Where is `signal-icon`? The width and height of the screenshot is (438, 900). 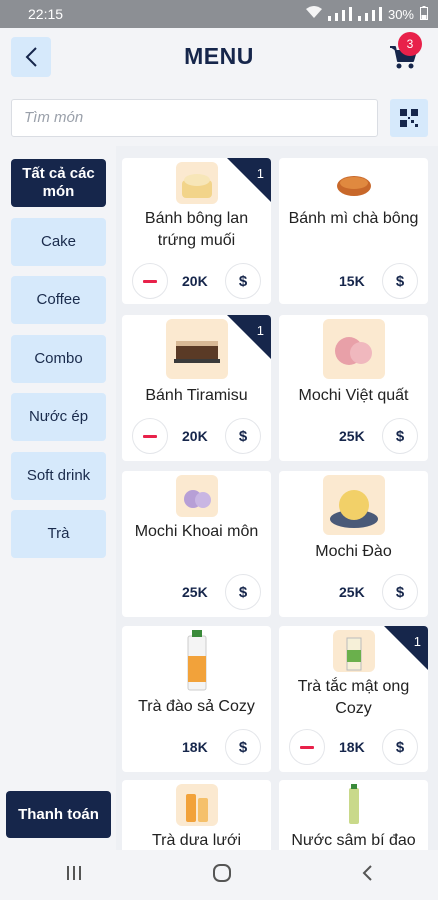
signal-icon is located at coordinates (339, 14).